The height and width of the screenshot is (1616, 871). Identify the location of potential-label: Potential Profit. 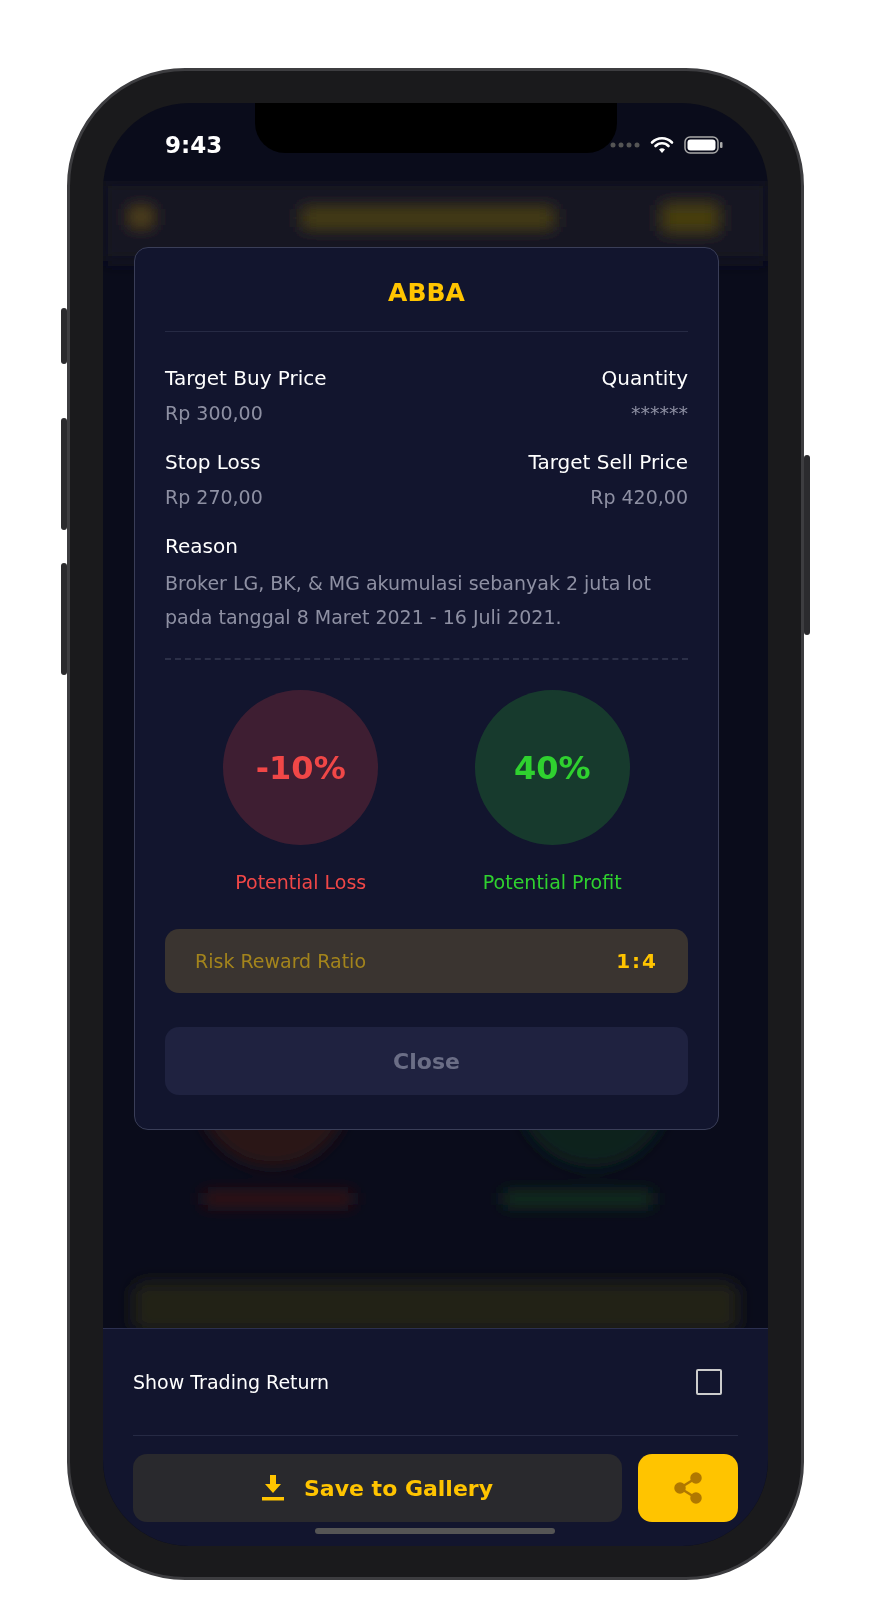
(552, 882).